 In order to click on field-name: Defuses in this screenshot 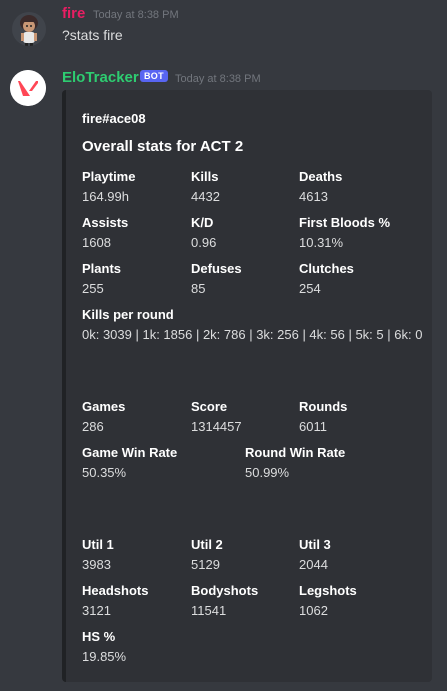, I will do `click(216, 268)`.